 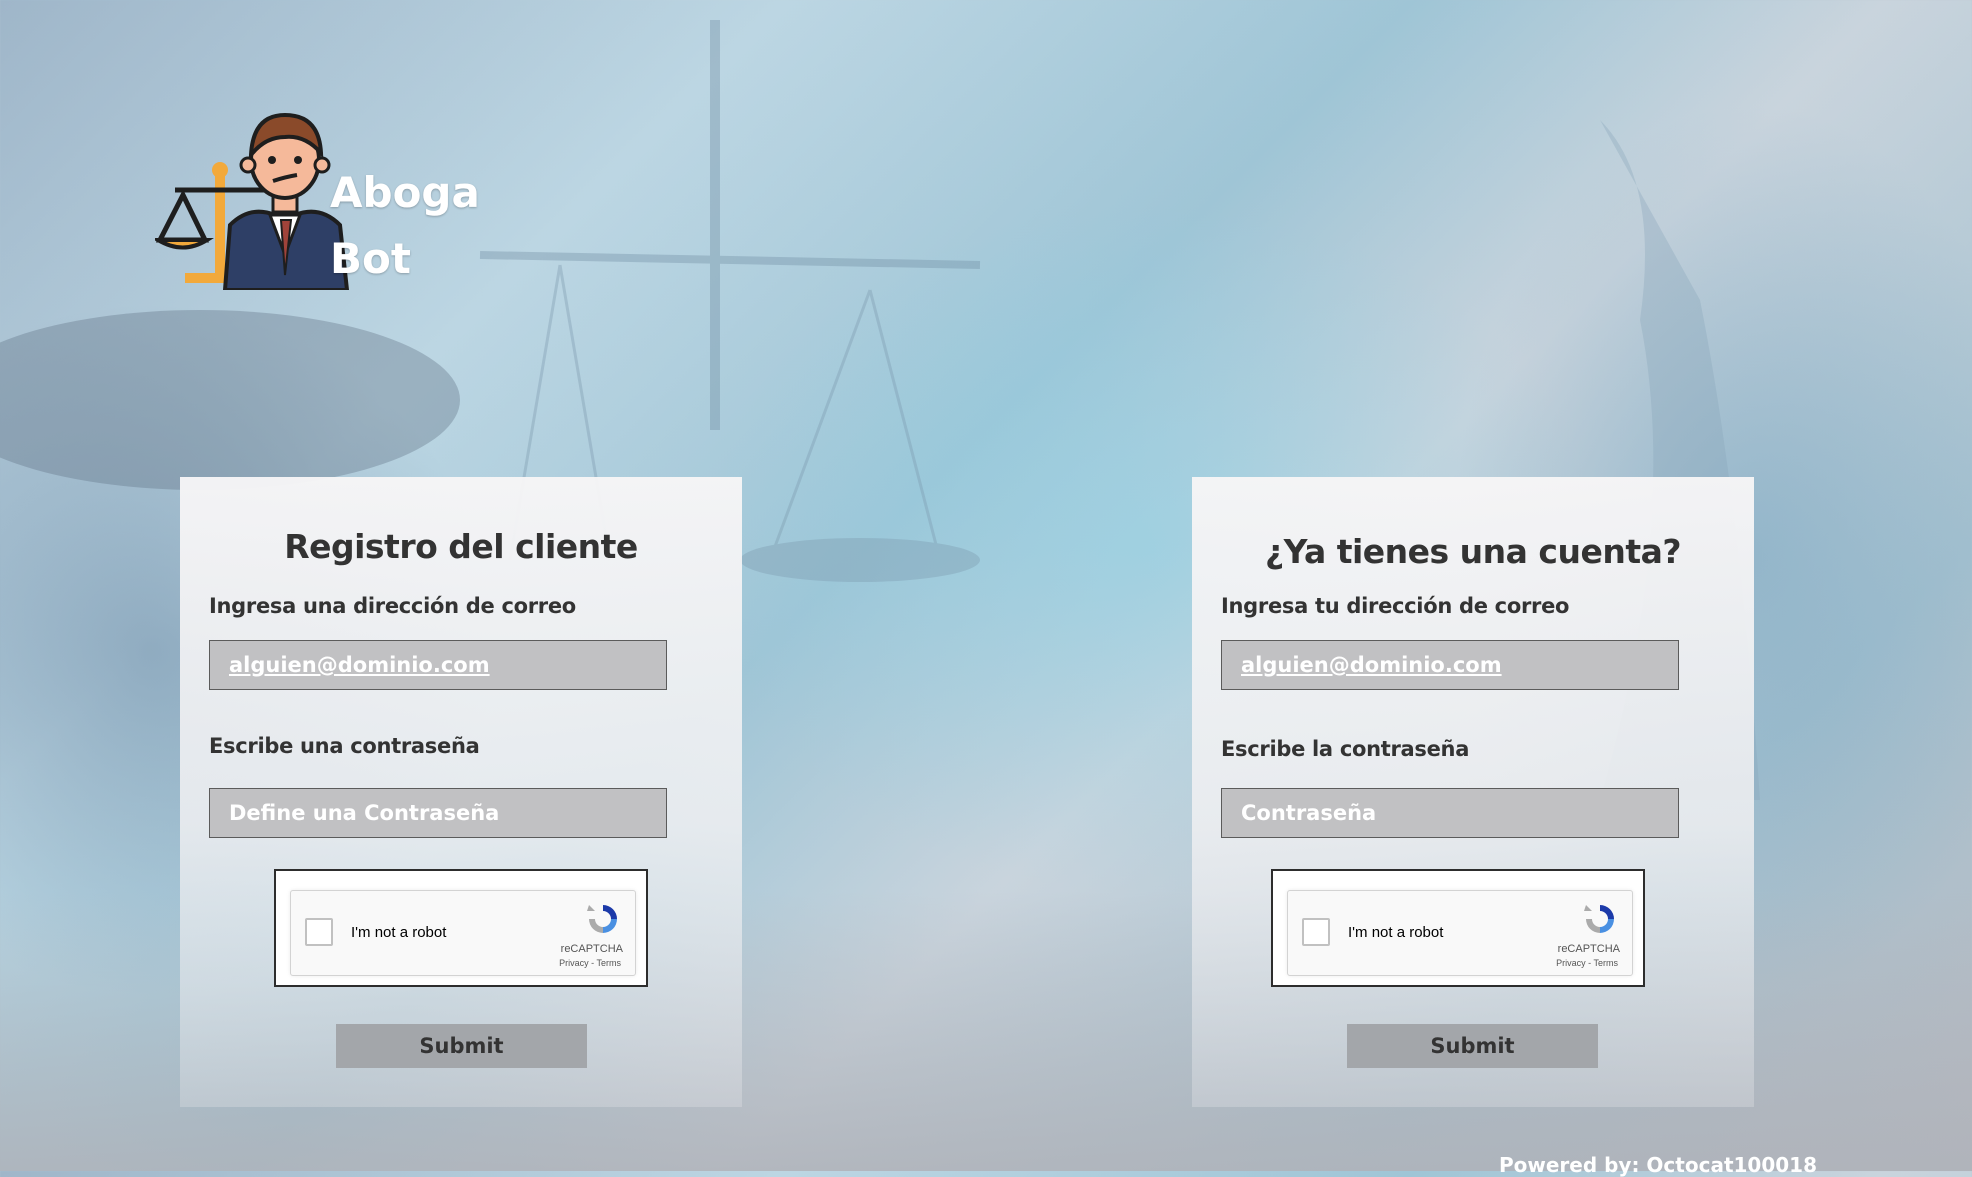 What do you see at coordinates (1345, 749) in the screenshot?
I see `login-password-label: Escribe la contraseña` at bounding box center [1345, 749].